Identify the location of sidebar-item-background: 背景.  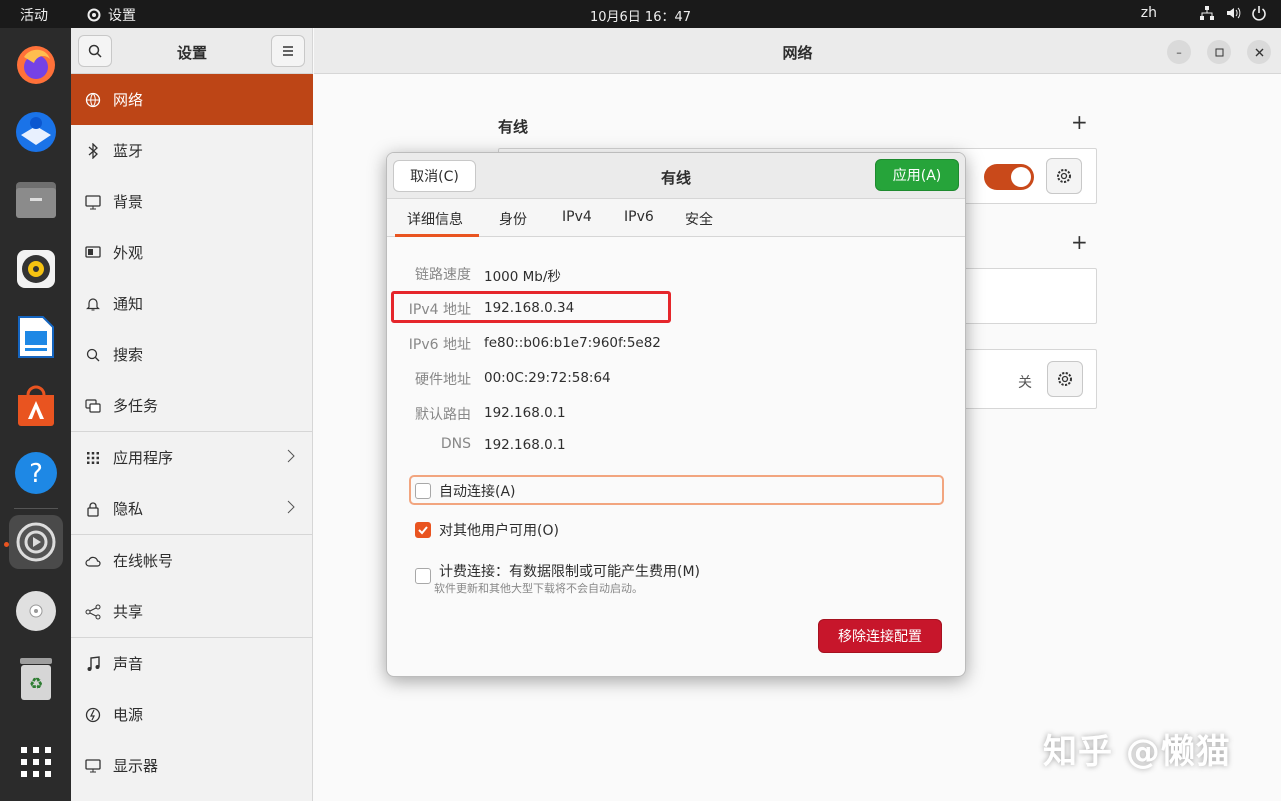
(192, 201).